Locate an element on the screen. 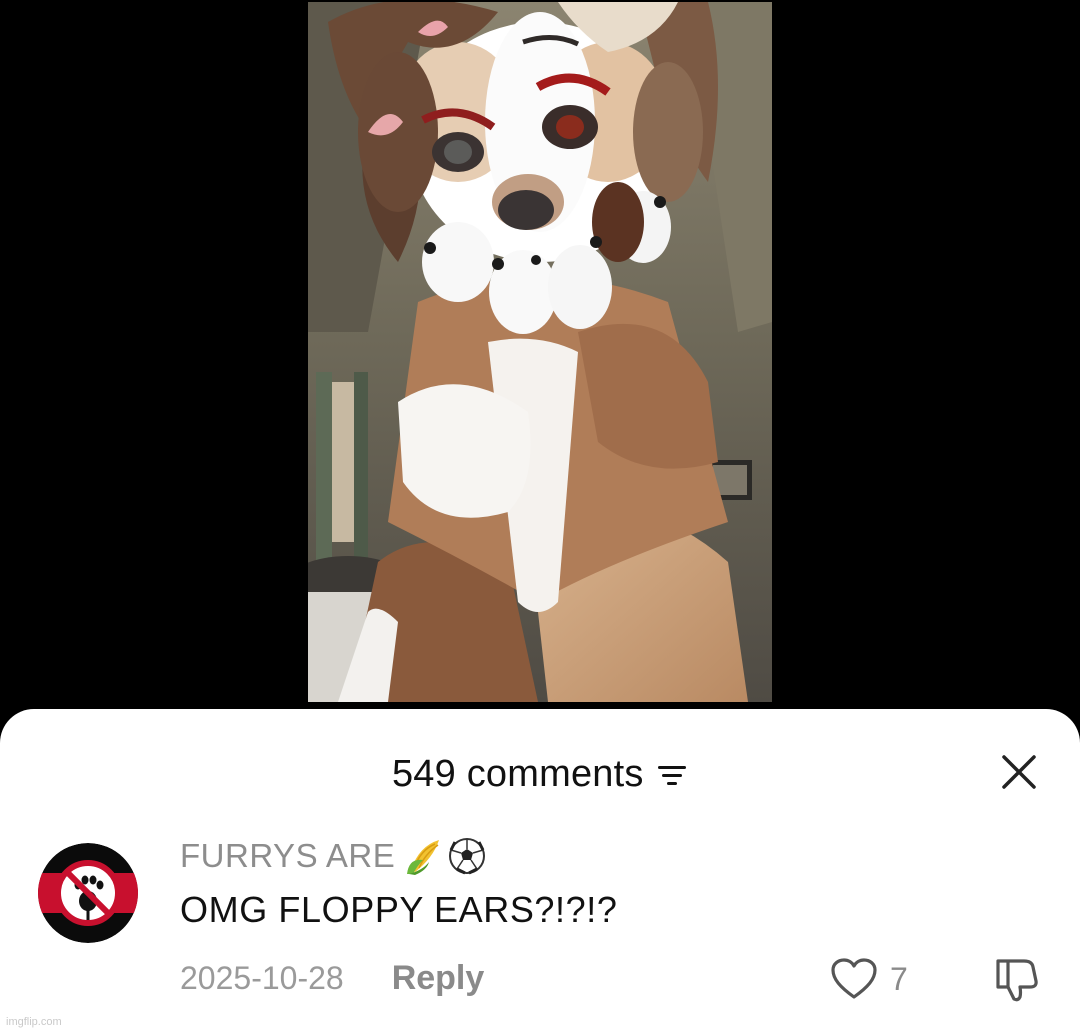  sort-icon is located at coordinates (672, 775).